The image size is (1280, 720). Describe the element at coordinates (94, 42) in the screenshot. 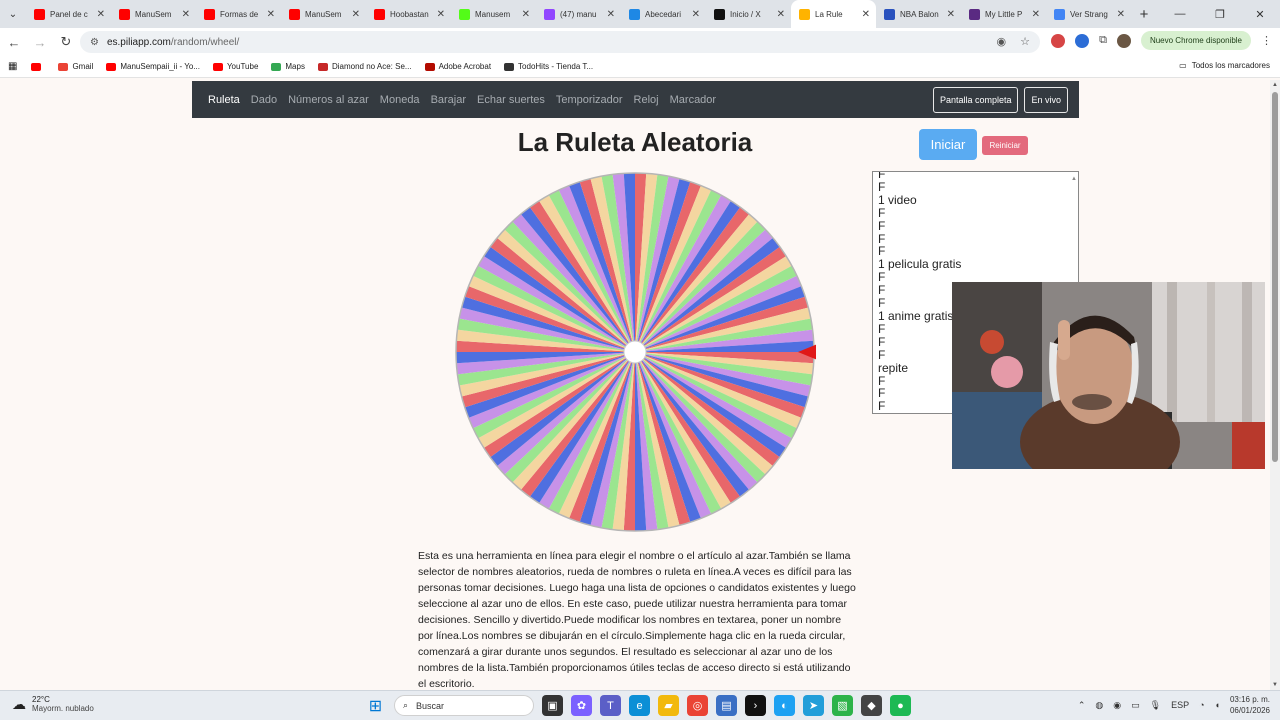

I see `site-info-icon: ⚙` at that location.